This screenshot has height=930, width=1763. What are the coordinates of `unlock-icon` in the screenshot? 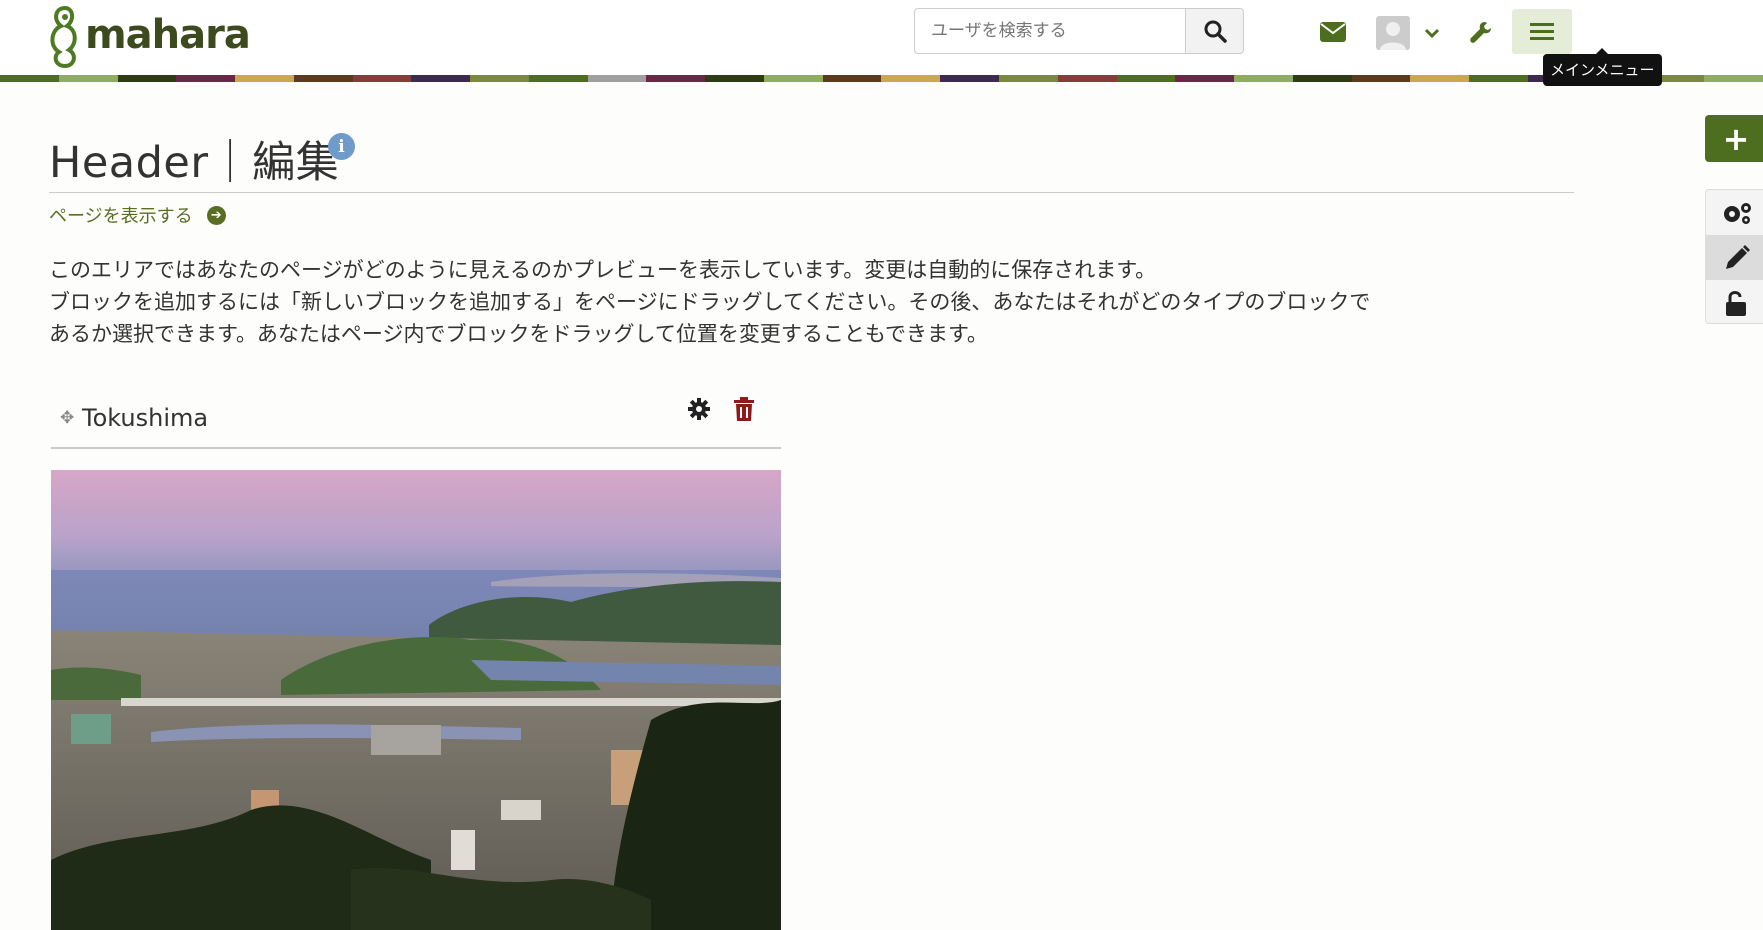 It's located at (1736, 303).